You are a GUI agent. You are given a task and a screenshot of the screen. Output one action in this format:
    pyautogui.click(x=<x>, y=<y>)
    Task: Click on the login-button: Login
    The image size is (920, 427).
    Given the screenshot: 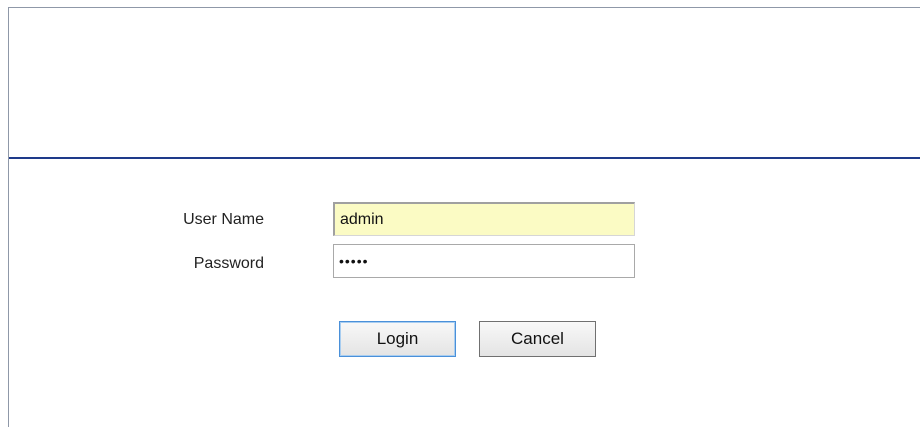 What is the action you would take?
    pyautogui.click(x=397, y=339)
    